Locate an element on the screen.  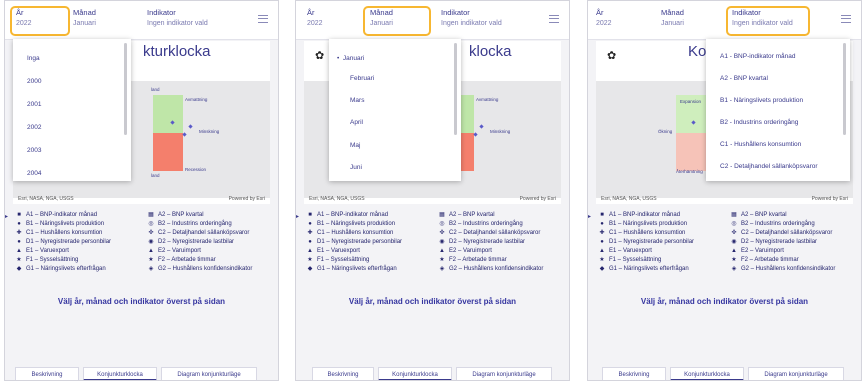
map-title: kturklocka is located at coordinates (177, 51).